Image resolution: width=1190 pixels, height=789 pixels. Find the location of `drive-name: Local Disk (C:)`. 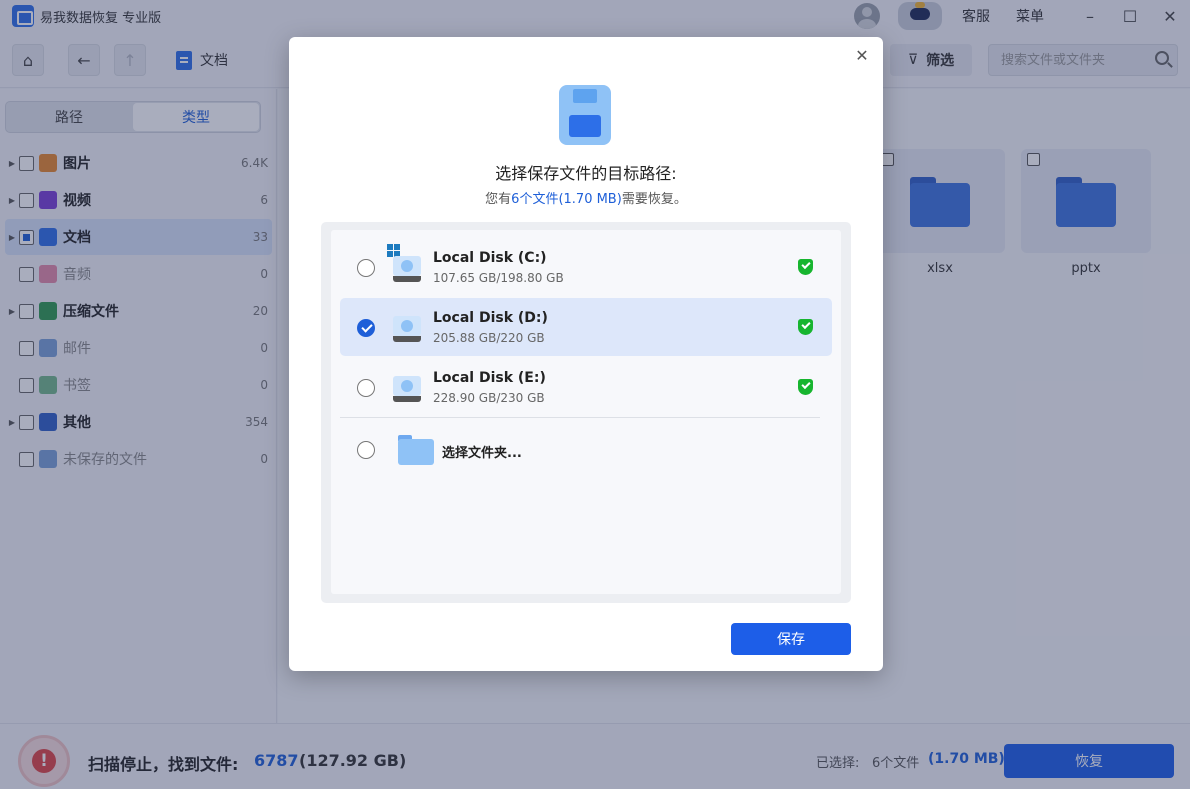

drive-name: Local Disk (C:) is located at coordinates (490, 258).